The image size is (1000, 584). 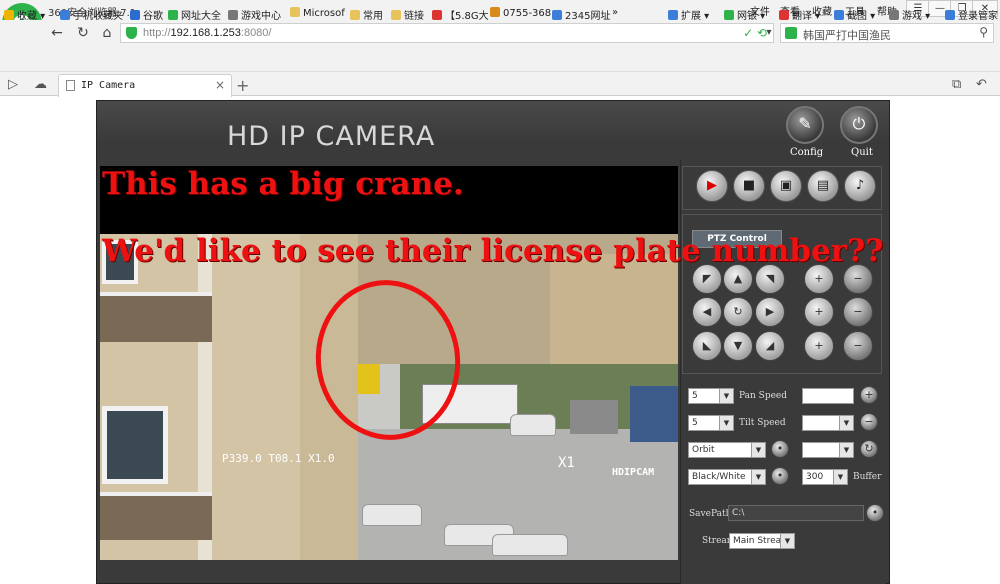 I want to click on bookmark-2345: 2345网址, so click(x=581, y=14).